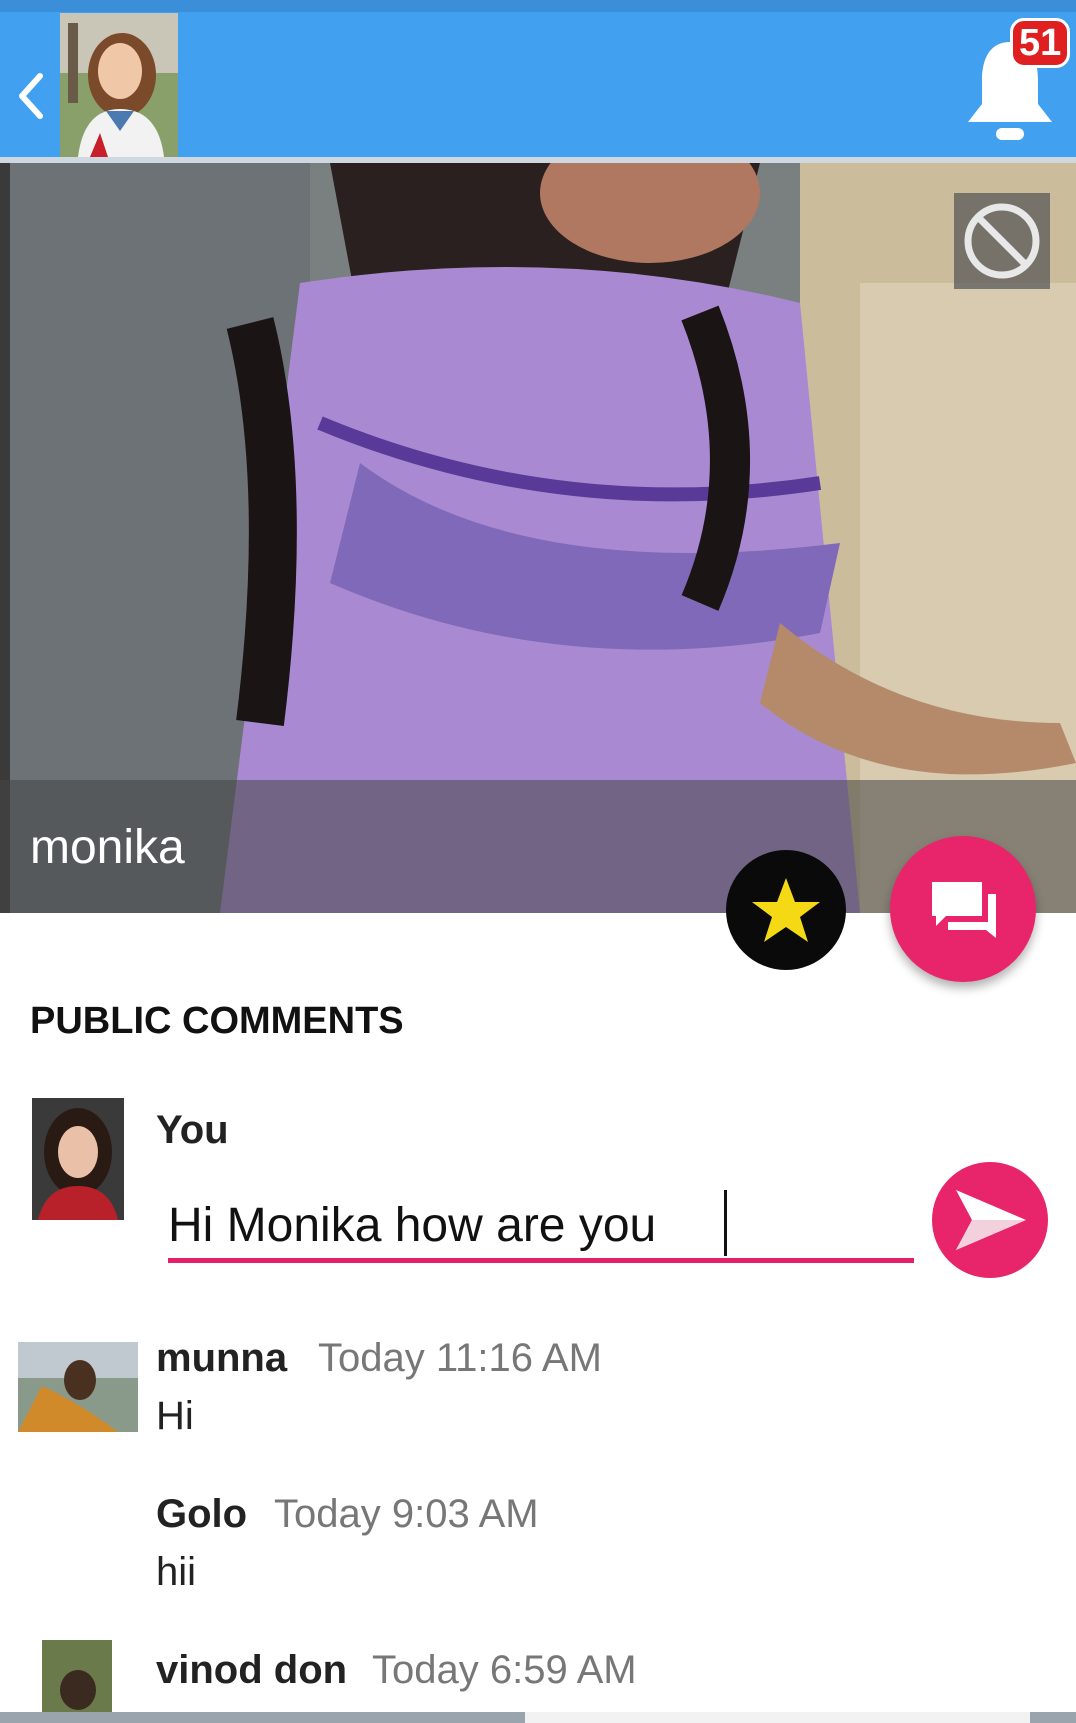 The width and height of the screenshot is (1076, 1723). Describe the element at coordinates (217, 1021) in the screenshot. I see `section-title: PUBLIC COMMENTS` at that location.